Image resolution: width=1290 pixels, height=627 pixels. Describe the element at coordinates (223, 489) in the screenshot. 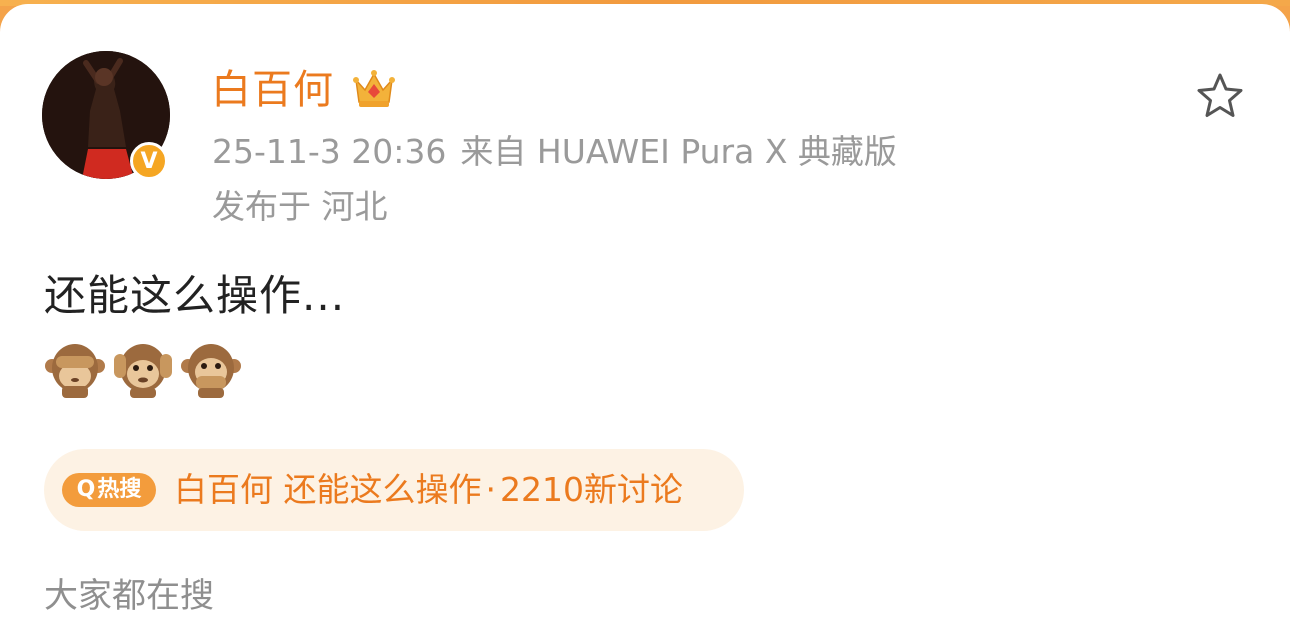

I see `hot-search-name: 白百何` at that location.